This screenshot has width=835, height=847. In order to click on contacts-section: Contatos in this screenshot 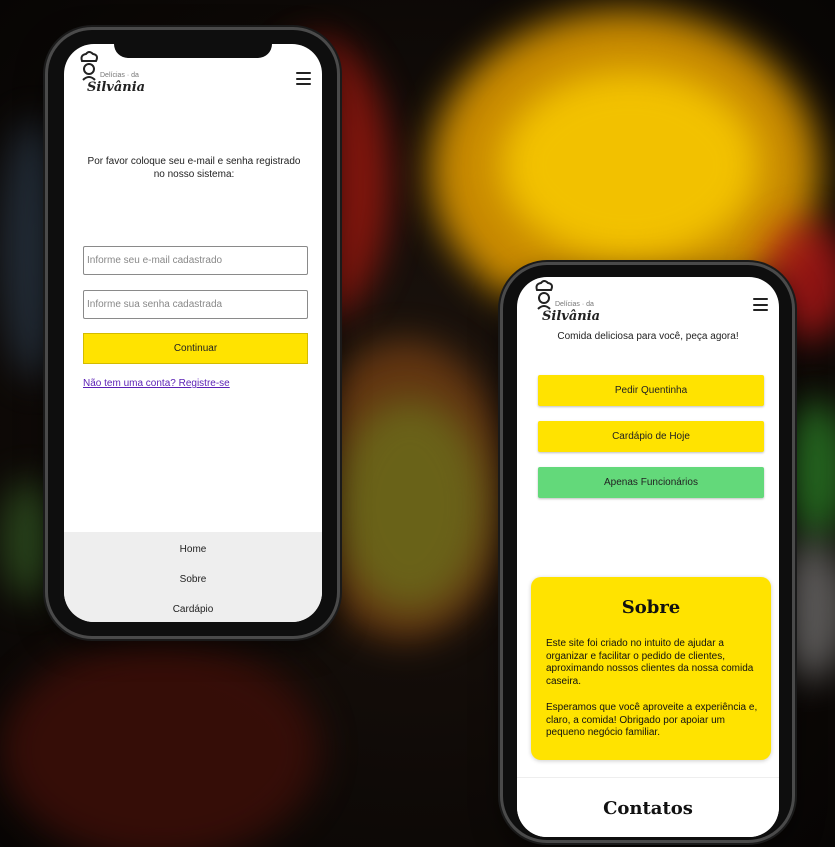, I will do `click(648, 807)`.